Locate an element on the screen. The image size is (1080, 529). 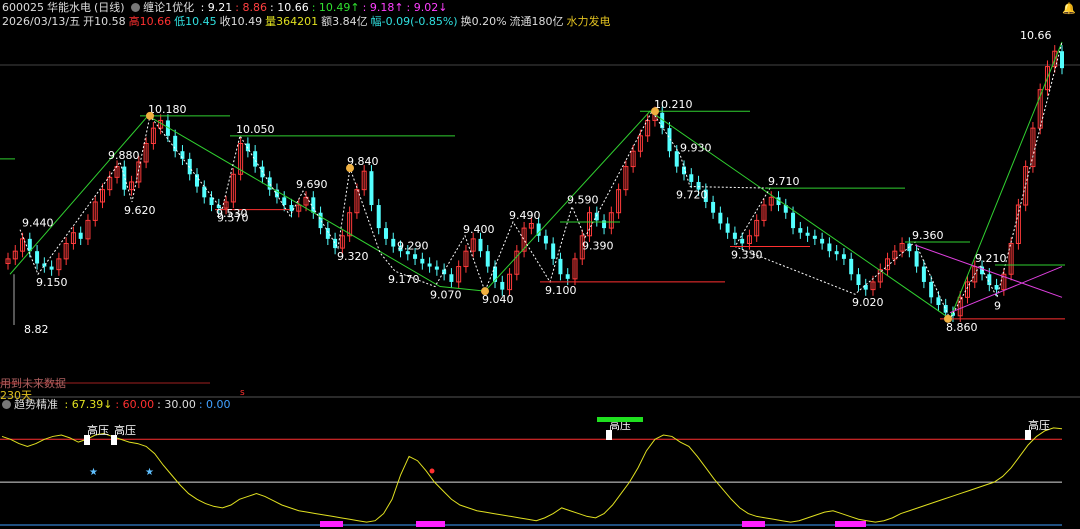
settings-dot-icon is located at coordinates (6, 404).